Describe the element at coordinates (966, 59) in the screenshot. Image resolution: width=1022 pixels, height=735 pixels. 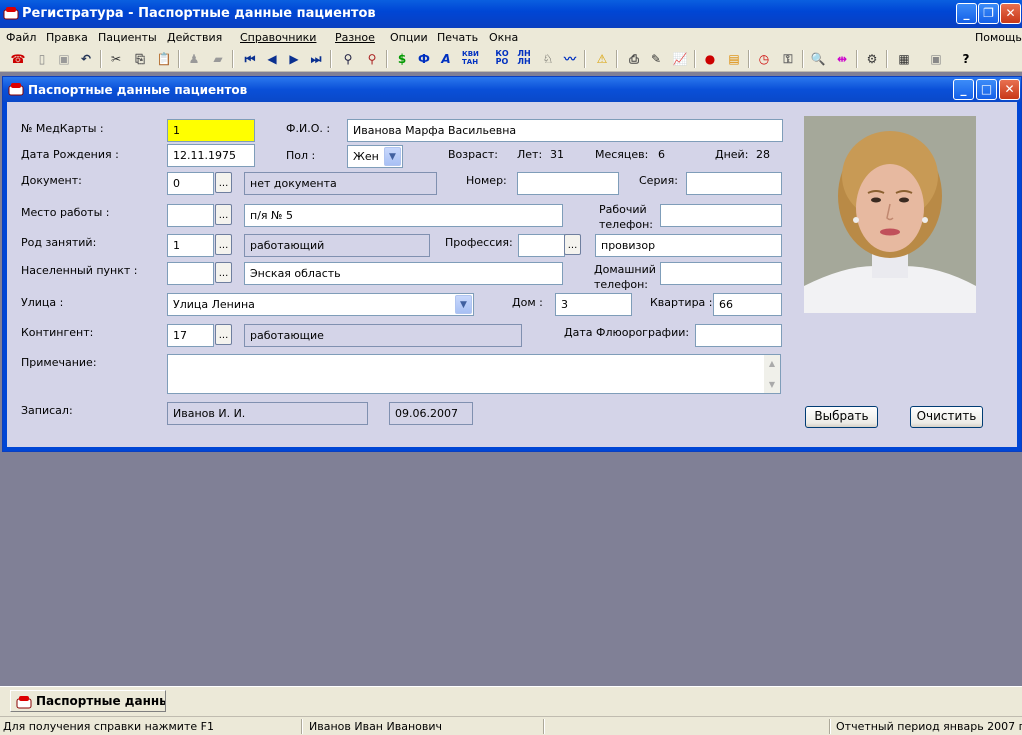
I see `help-icon: ?` at that location.